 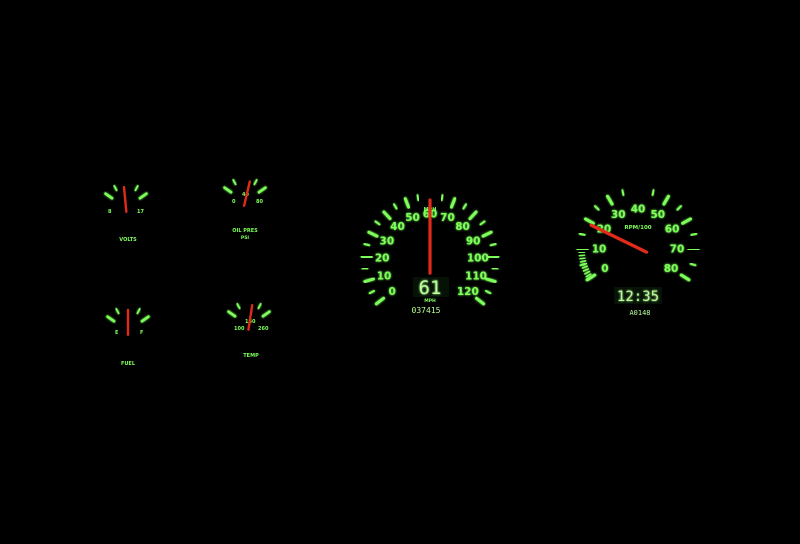 I want to click on temp-min-label: 100, so click(x=239, y=329).